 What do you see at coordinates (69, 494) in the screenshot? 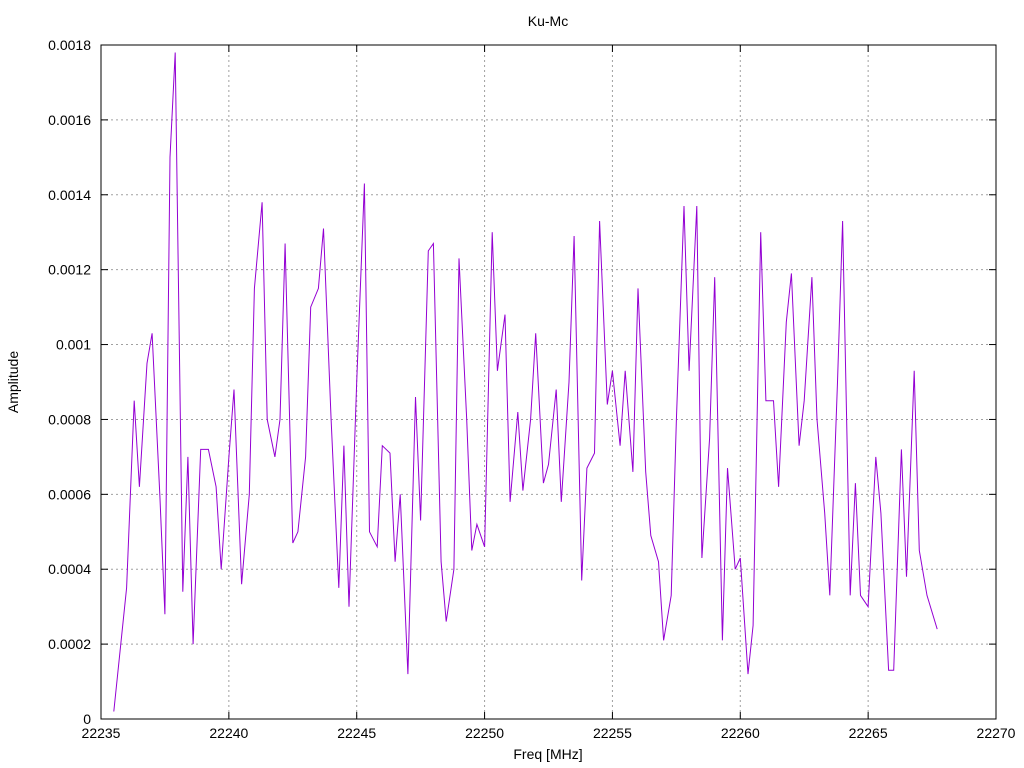
I see `y-tick-label: 0.0006` at bounding box center [69, 494].